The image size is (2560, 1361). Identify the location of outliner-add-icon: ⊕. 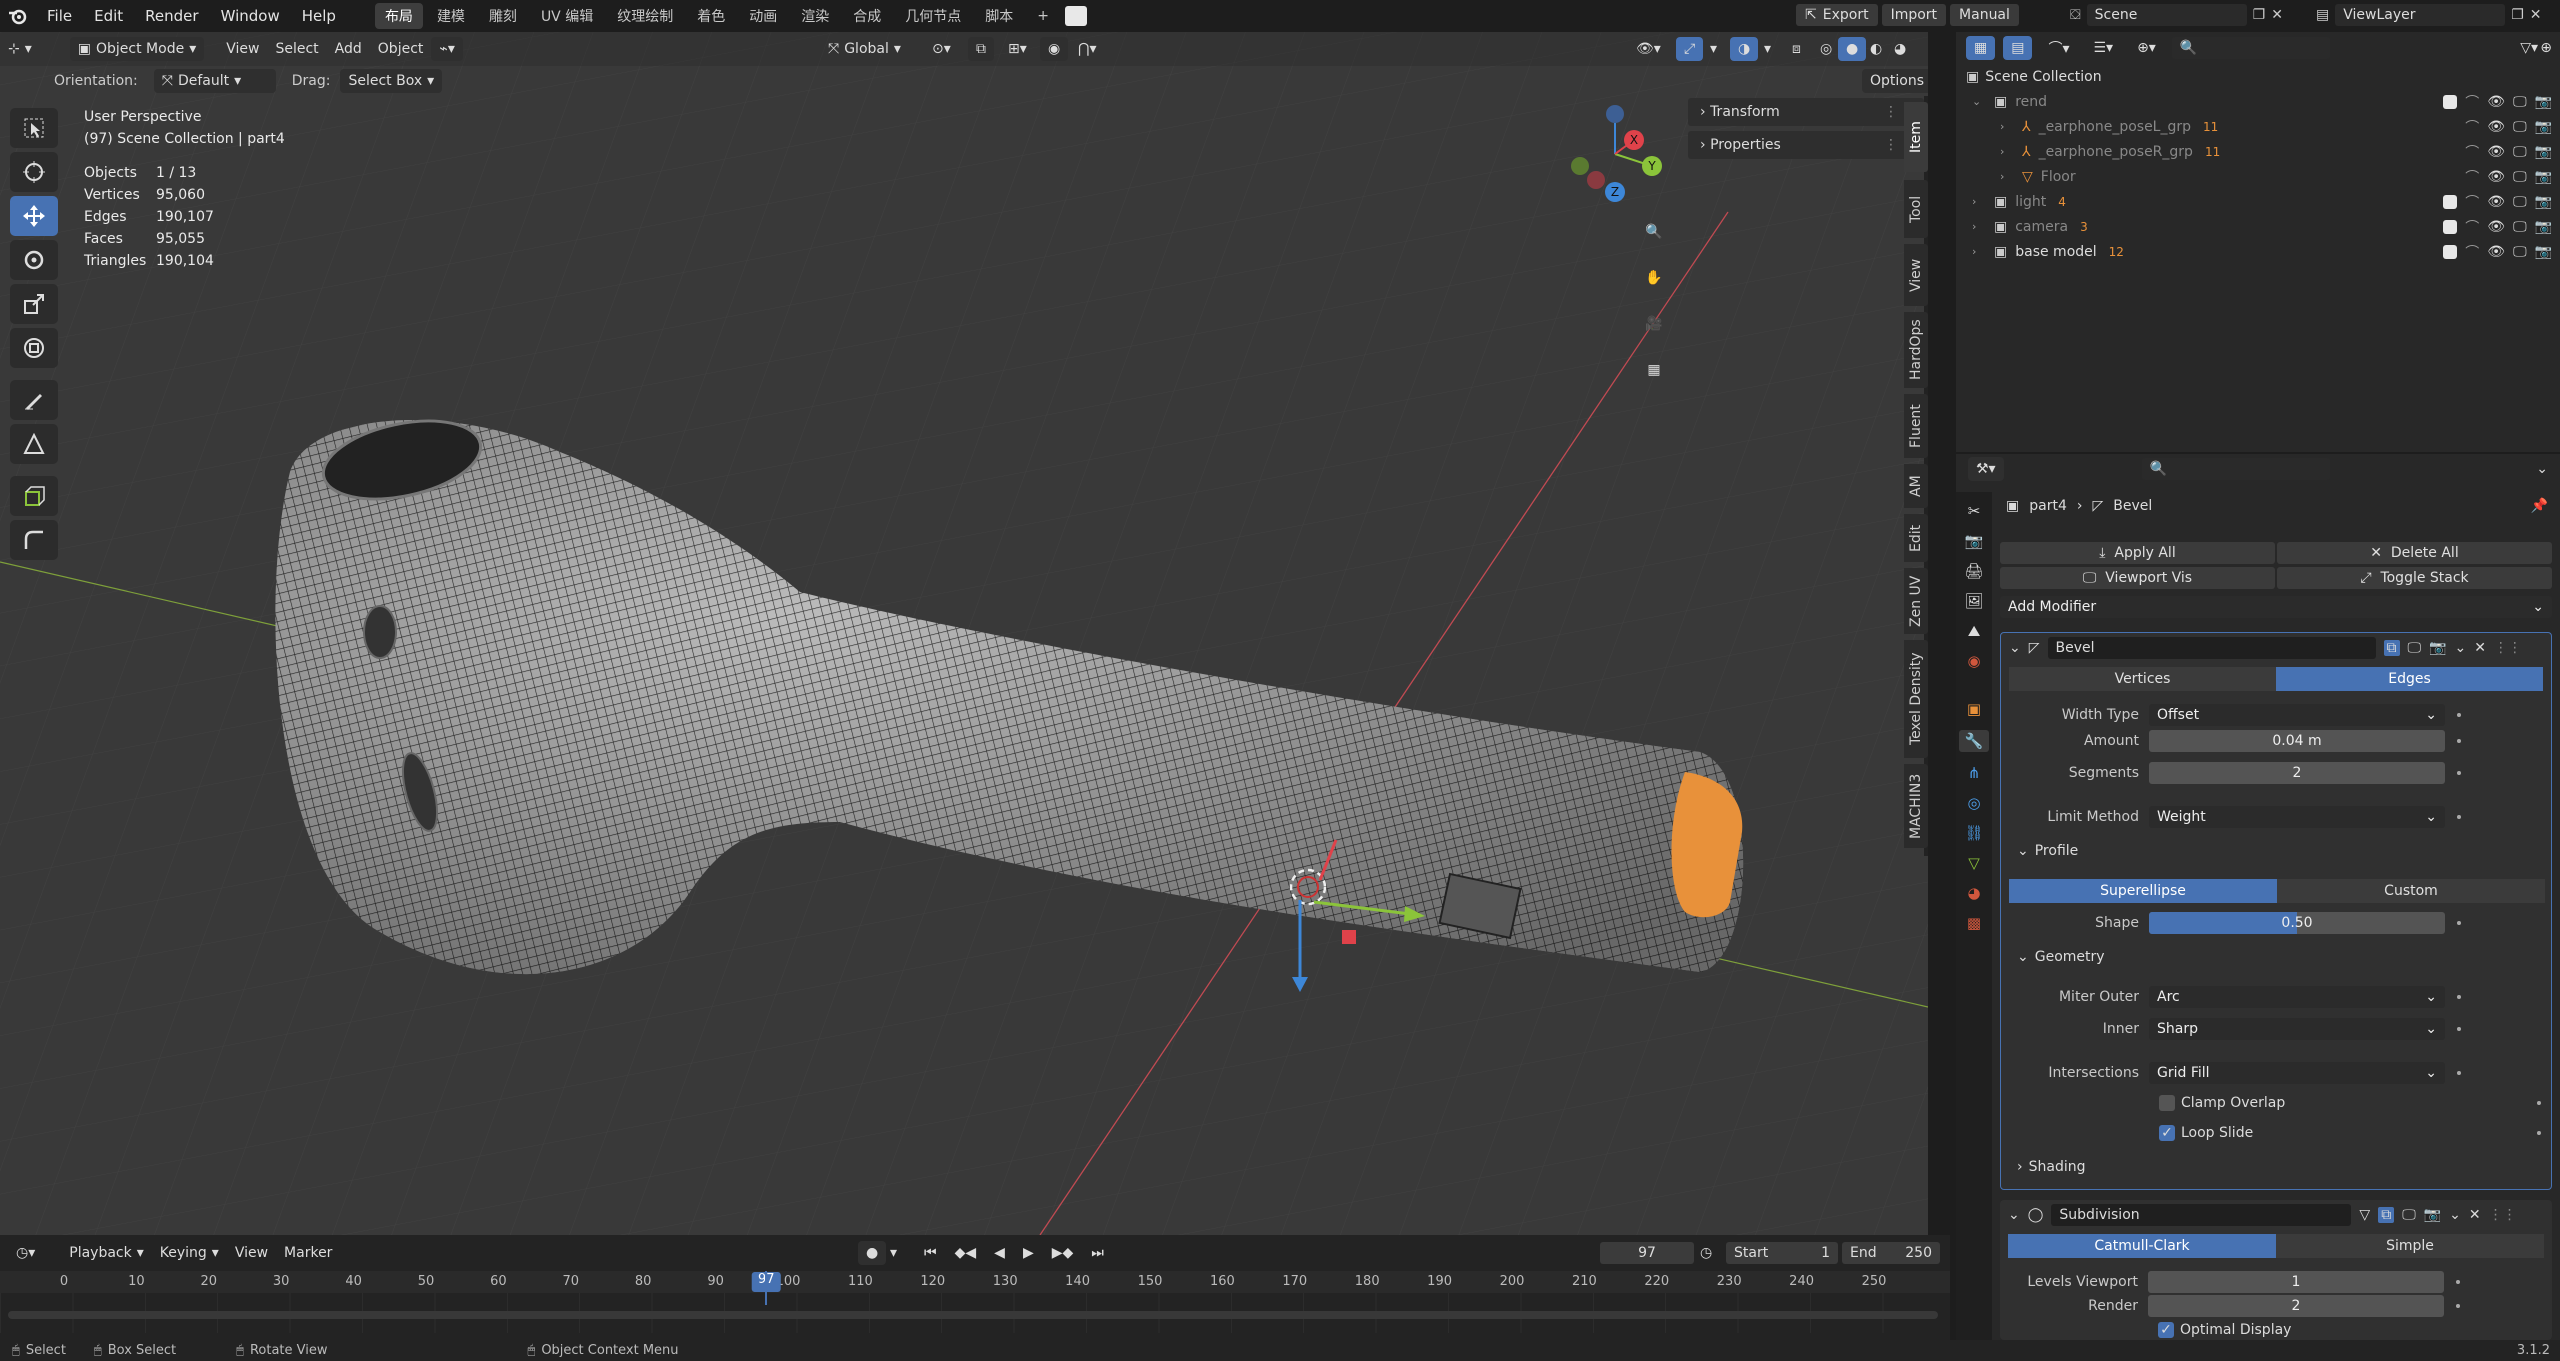
(2546, 48).